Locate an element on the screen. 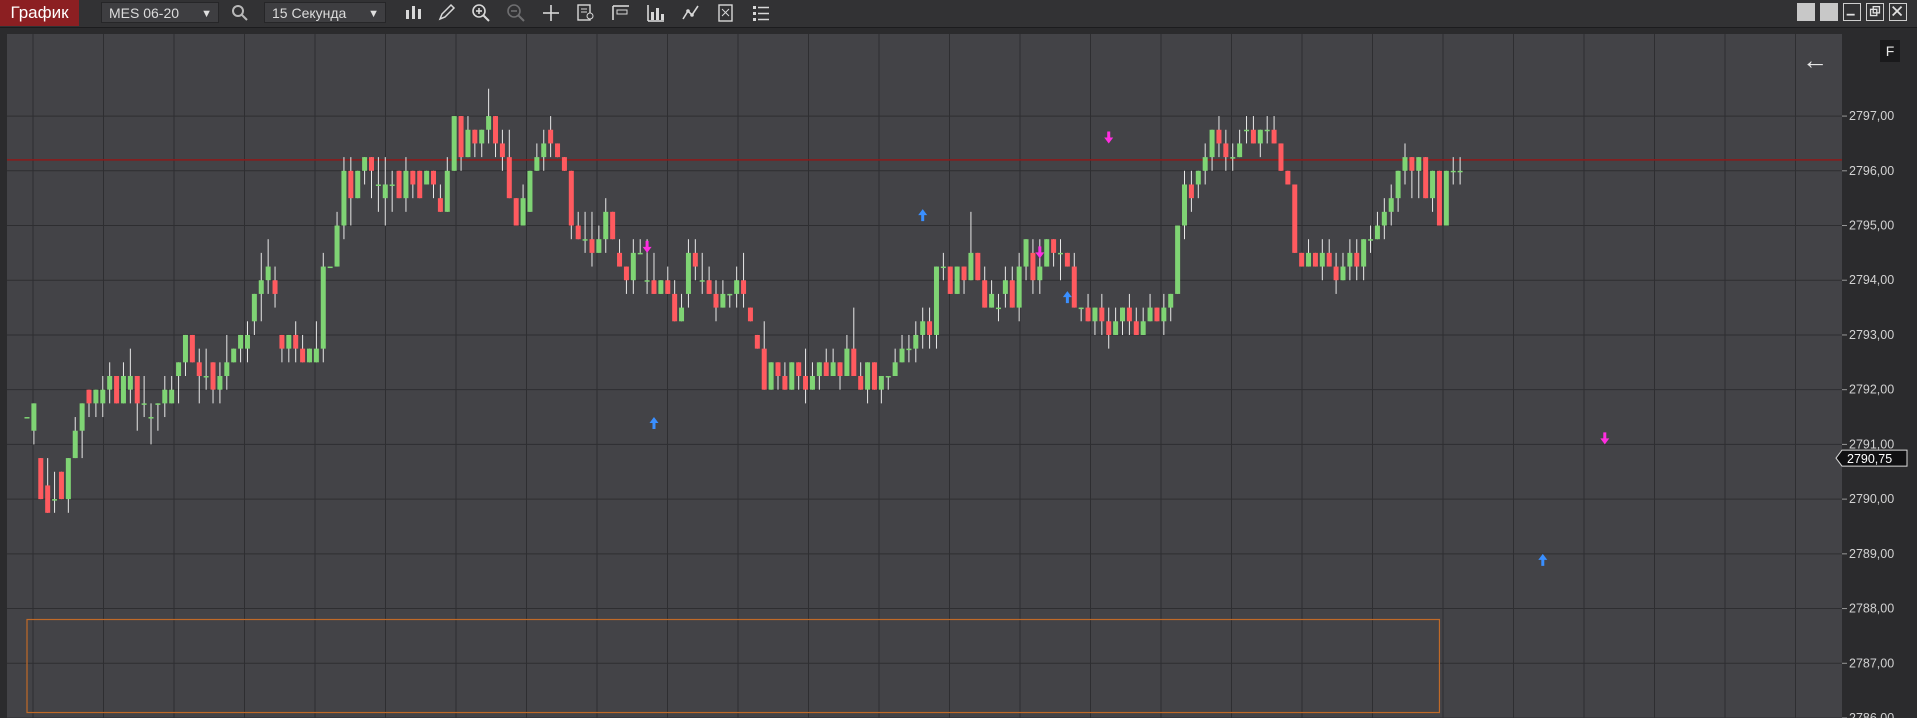 This screenshot has height=718, width=1917. restore-icon is located at coordinates (1875, 12).